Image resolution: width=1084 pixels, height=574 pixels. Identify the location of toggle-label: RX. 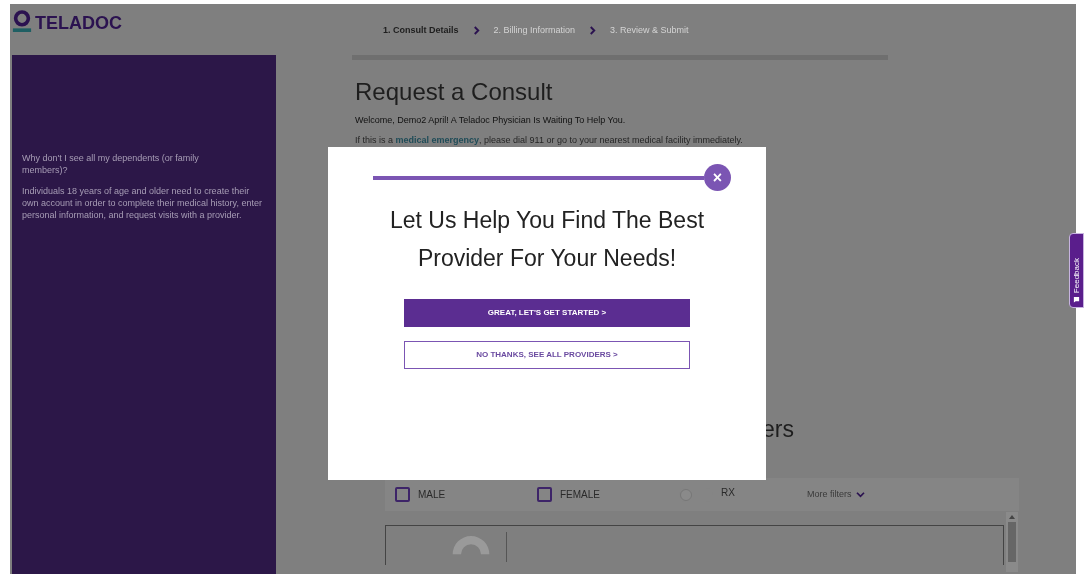
(728, 493).